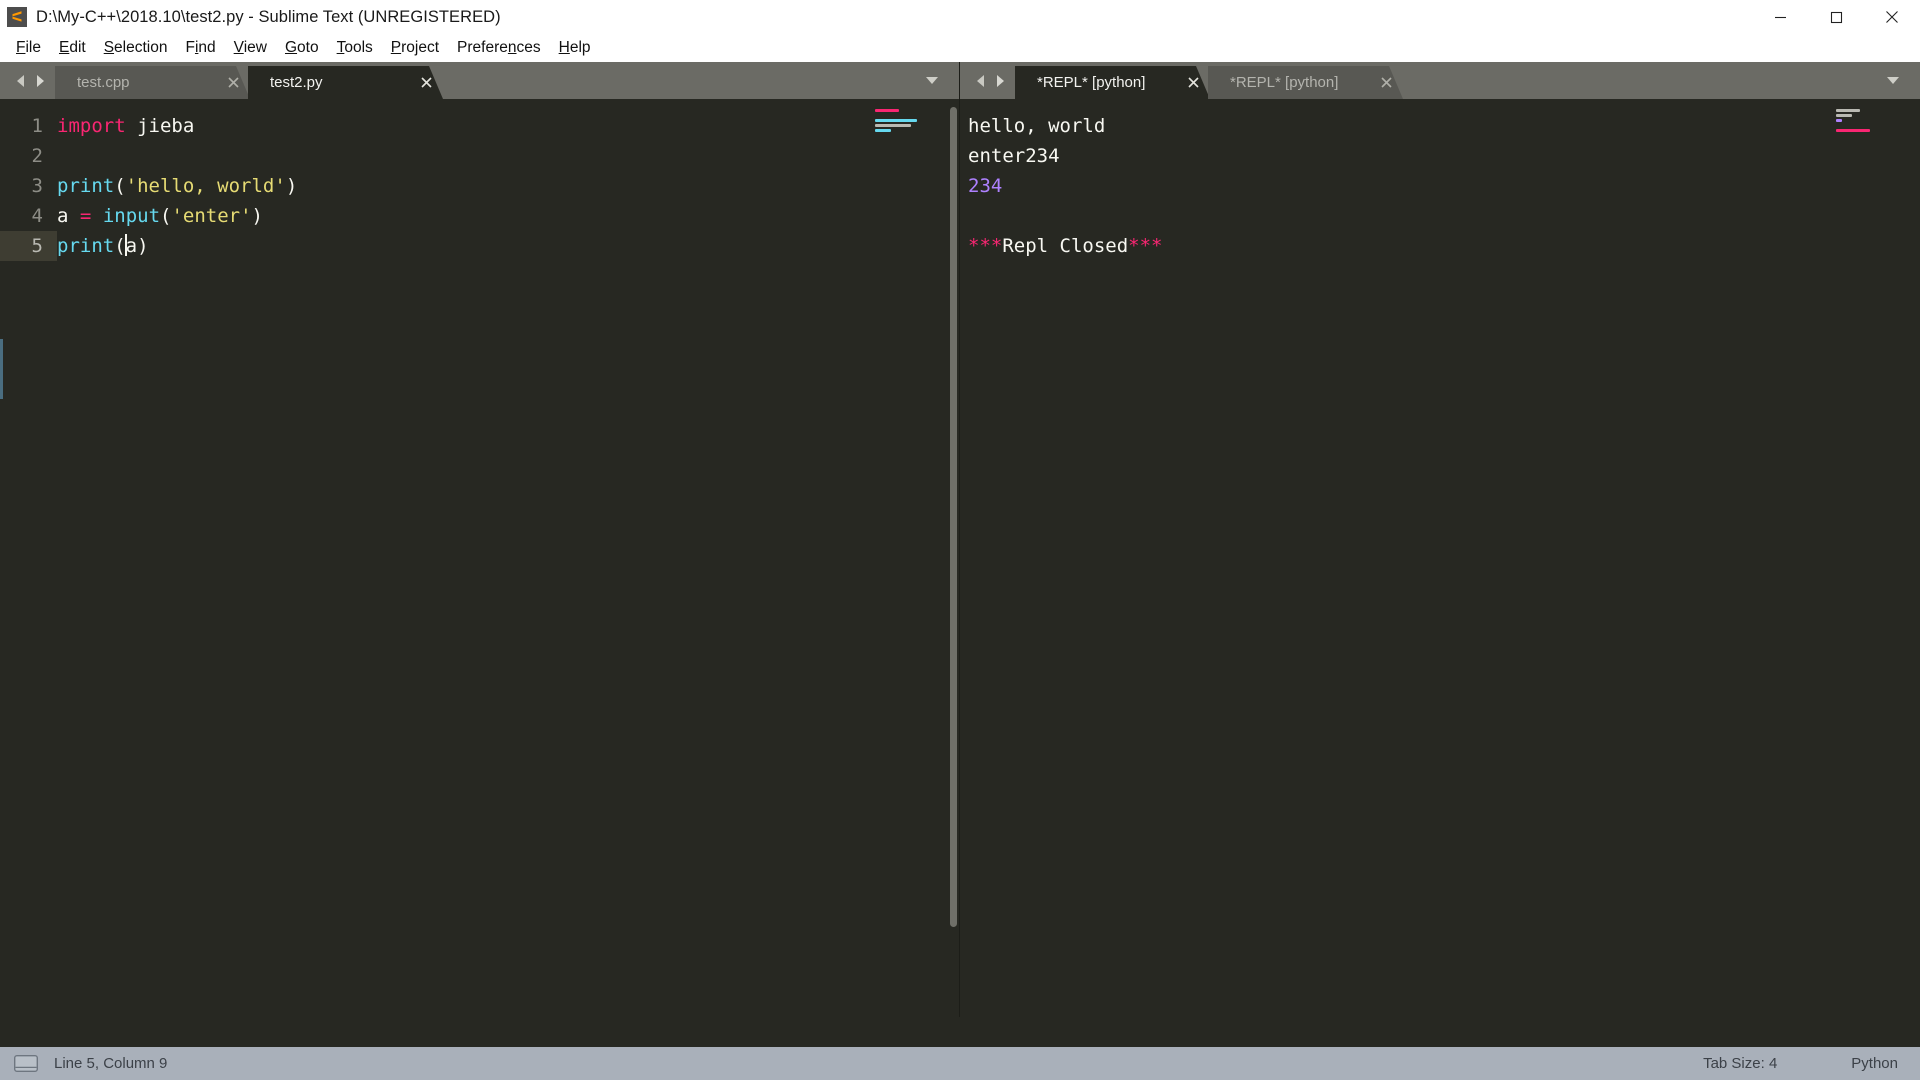  What do you see at coordinates (508, 126) in the screenshot?
I see `code-line: import jieba` at bounding box center [508, 126].